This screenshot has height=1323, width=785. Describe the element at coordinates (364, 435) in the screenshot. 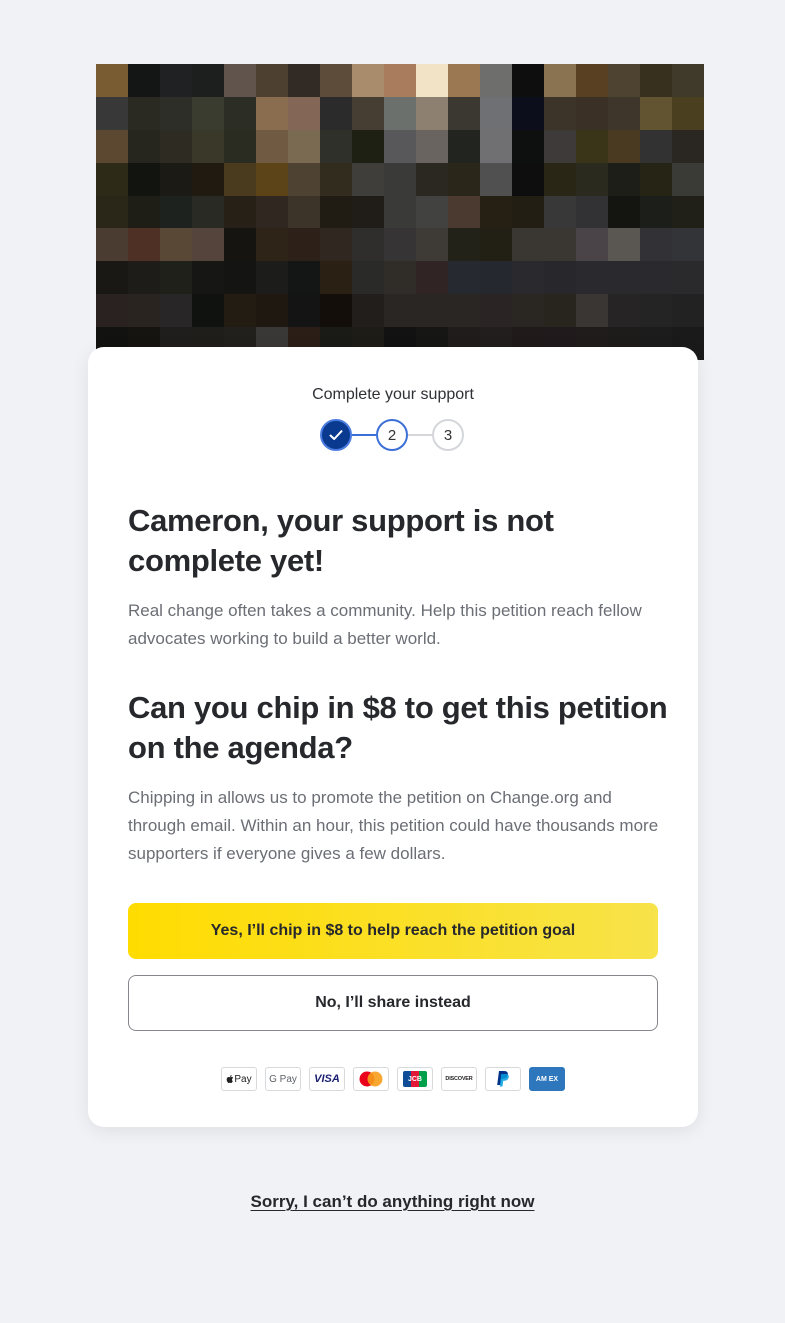

I see `stepper-connector` at that location.